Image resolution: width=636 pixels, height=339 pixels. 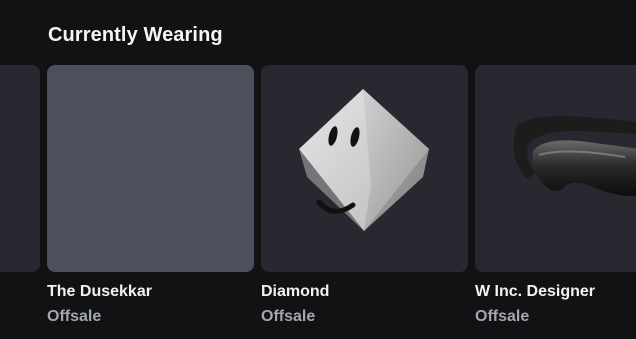 What do you see at coordinates (150, 292) in the screenshot?
I see `item-name: The Dusekkar` at bounding box center [150, 292].